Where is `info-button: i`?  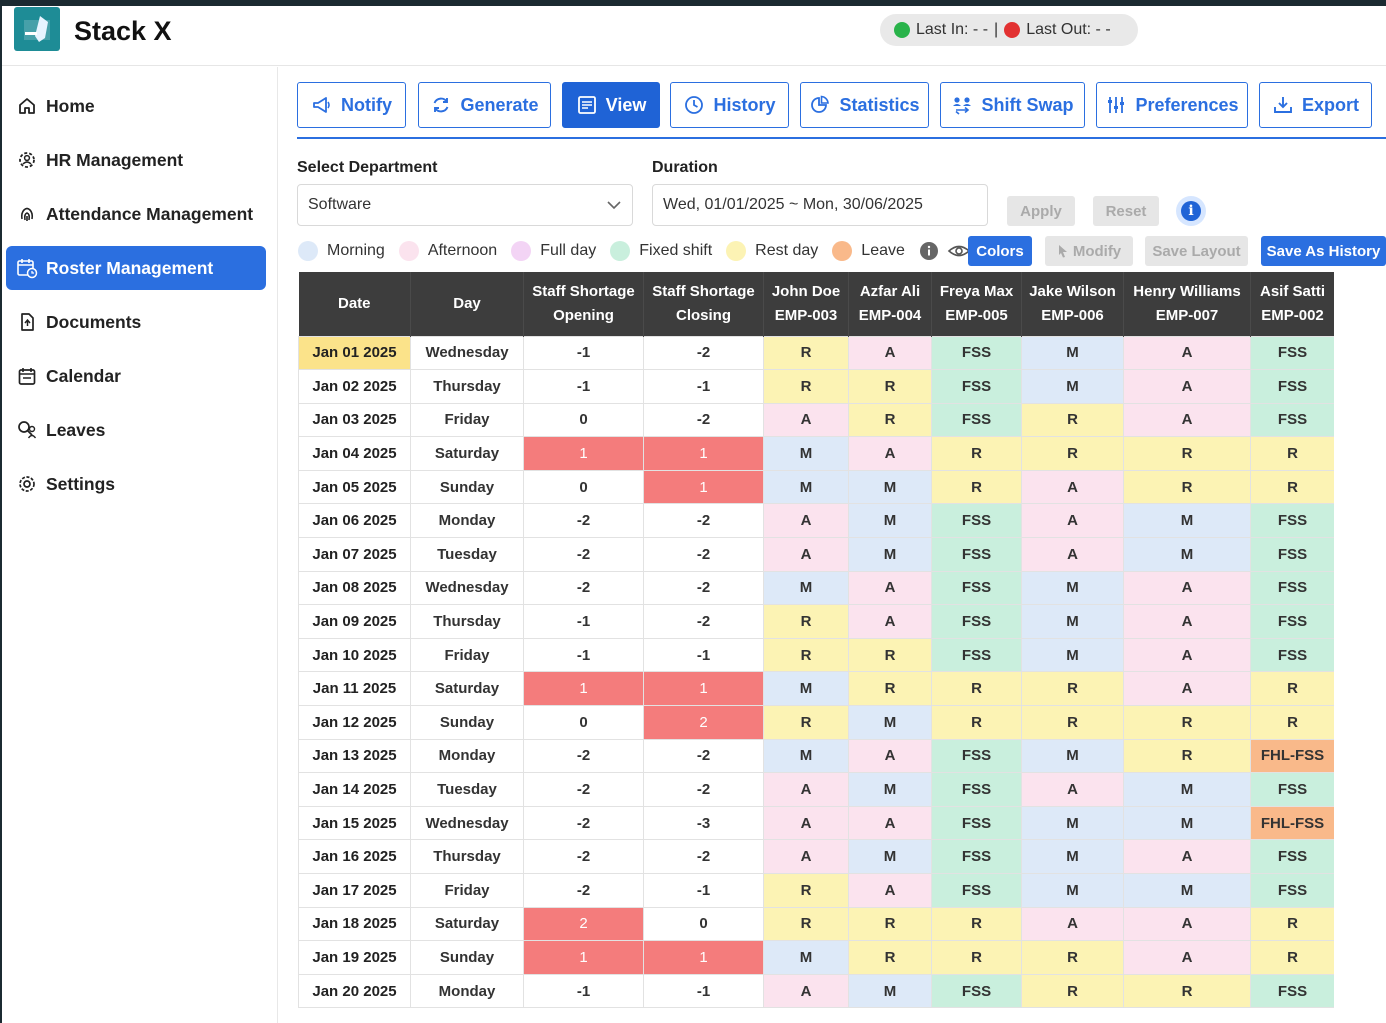
info-button: i is located at coordinates (1191, 211).